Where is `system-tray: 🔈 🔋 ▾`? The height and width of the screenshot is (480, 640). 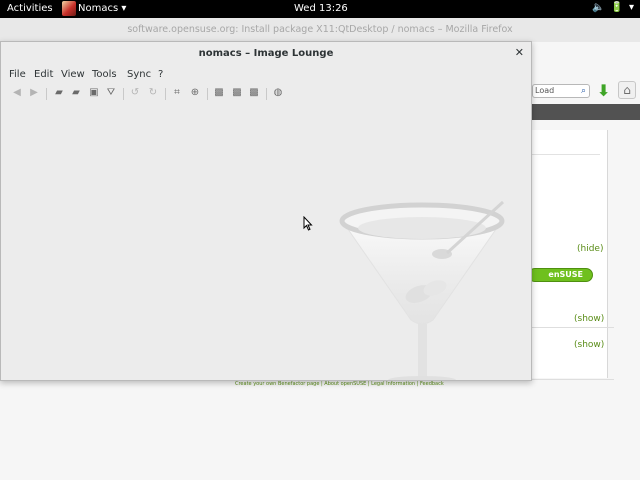
system-tray: 🔈 🔋 ▾ is located at coordinates (613, 7).